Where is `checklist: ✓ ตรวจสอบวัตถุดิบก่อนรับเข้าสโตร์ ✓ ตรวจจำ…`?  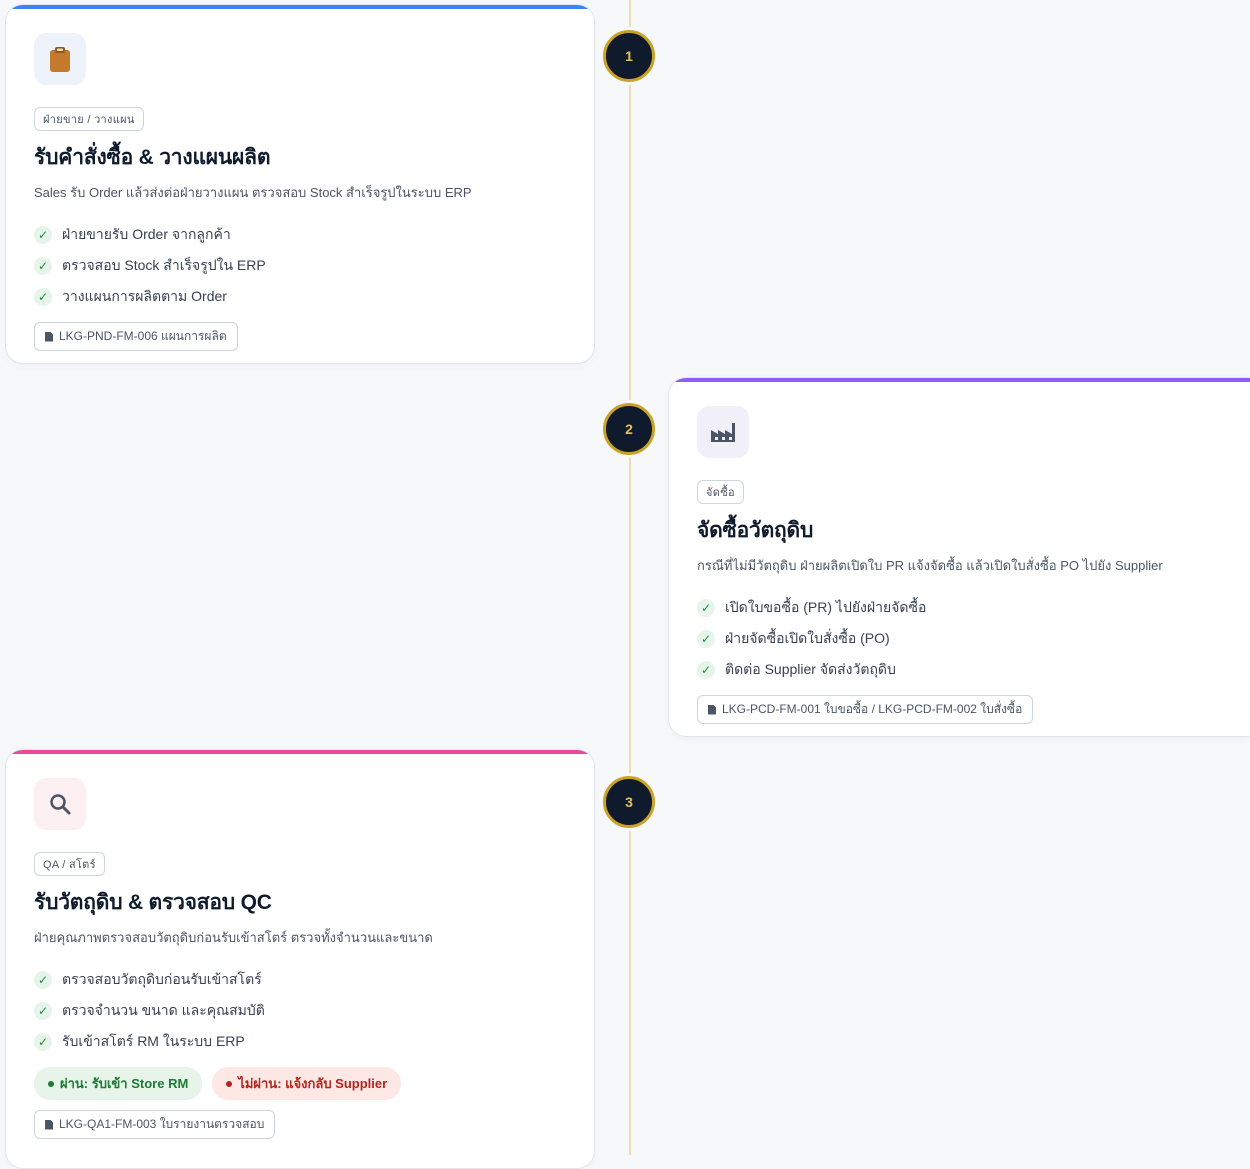 checklist: ✓ ตรวจสอบวัตถุดิบก่อนรับเข้าสโตร์ ✓ ตรวจจำ… is located at coordinates (300, 1010).